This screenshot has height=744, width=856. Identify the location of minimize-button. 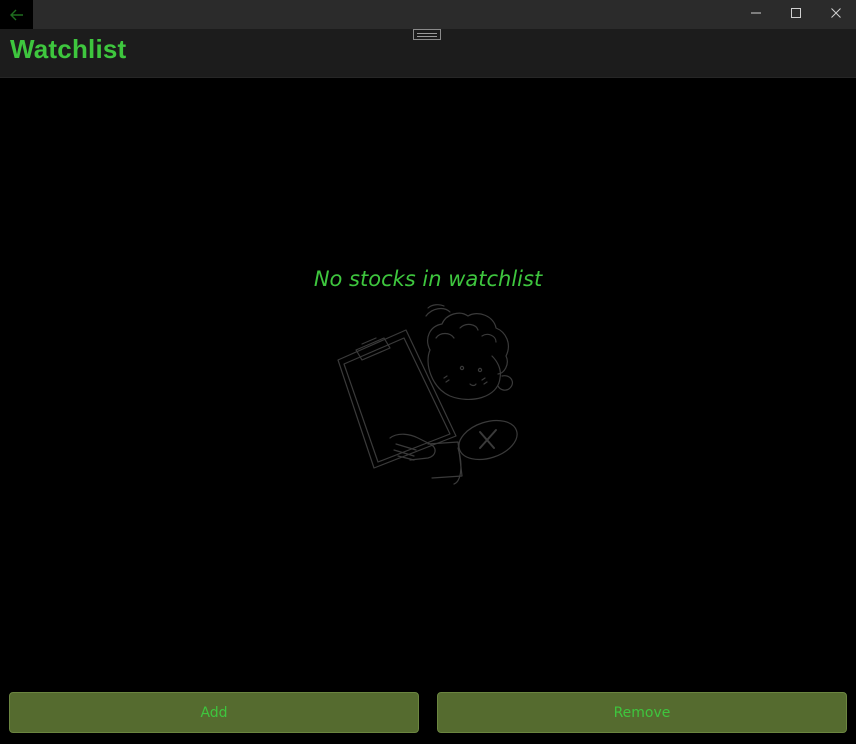
(756, 12).